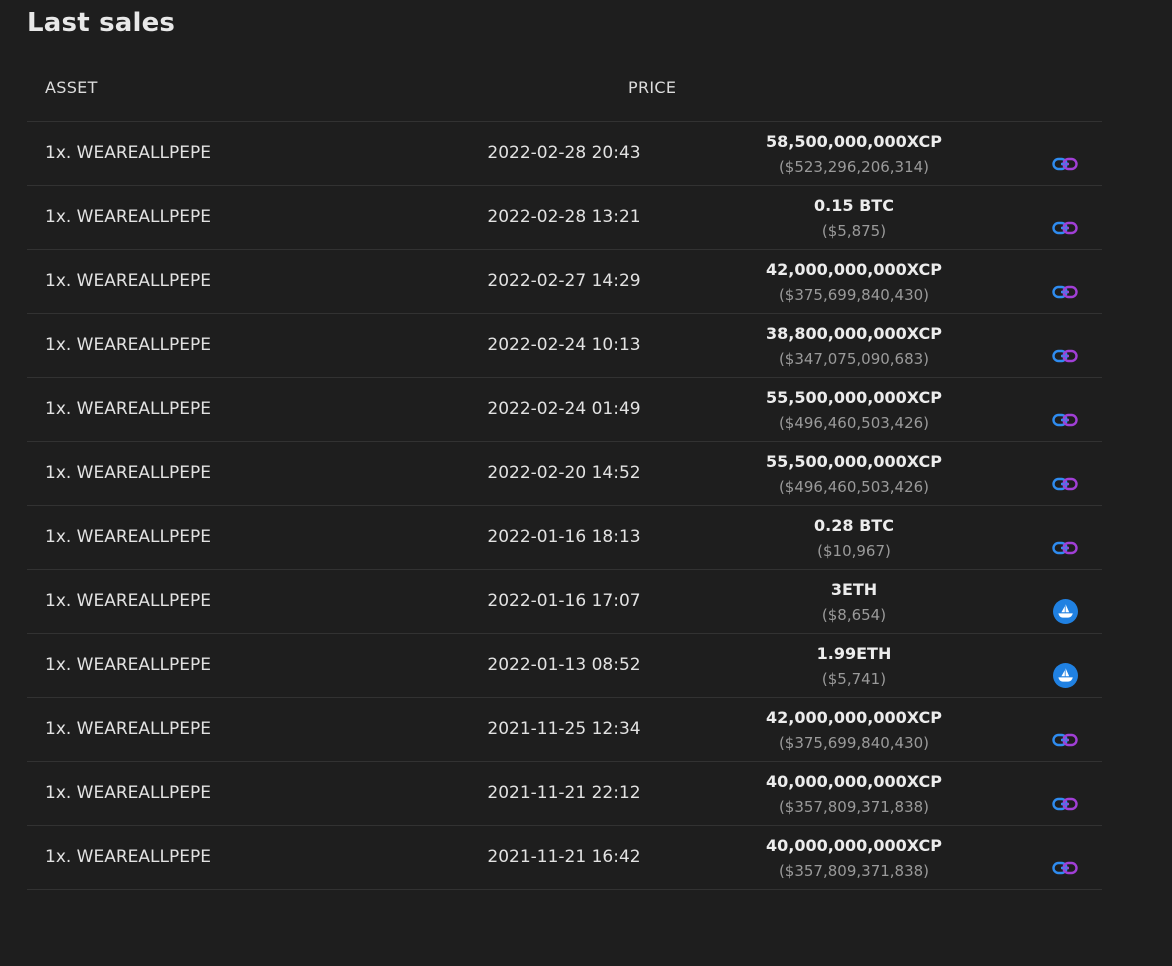 Image resolution: width=1172 pixels, height=966 pixels. Describe the element at coordinates (854, 538) in the screenshot. I see `sale-price: 0.28 BTC ($10,967)` at that location.